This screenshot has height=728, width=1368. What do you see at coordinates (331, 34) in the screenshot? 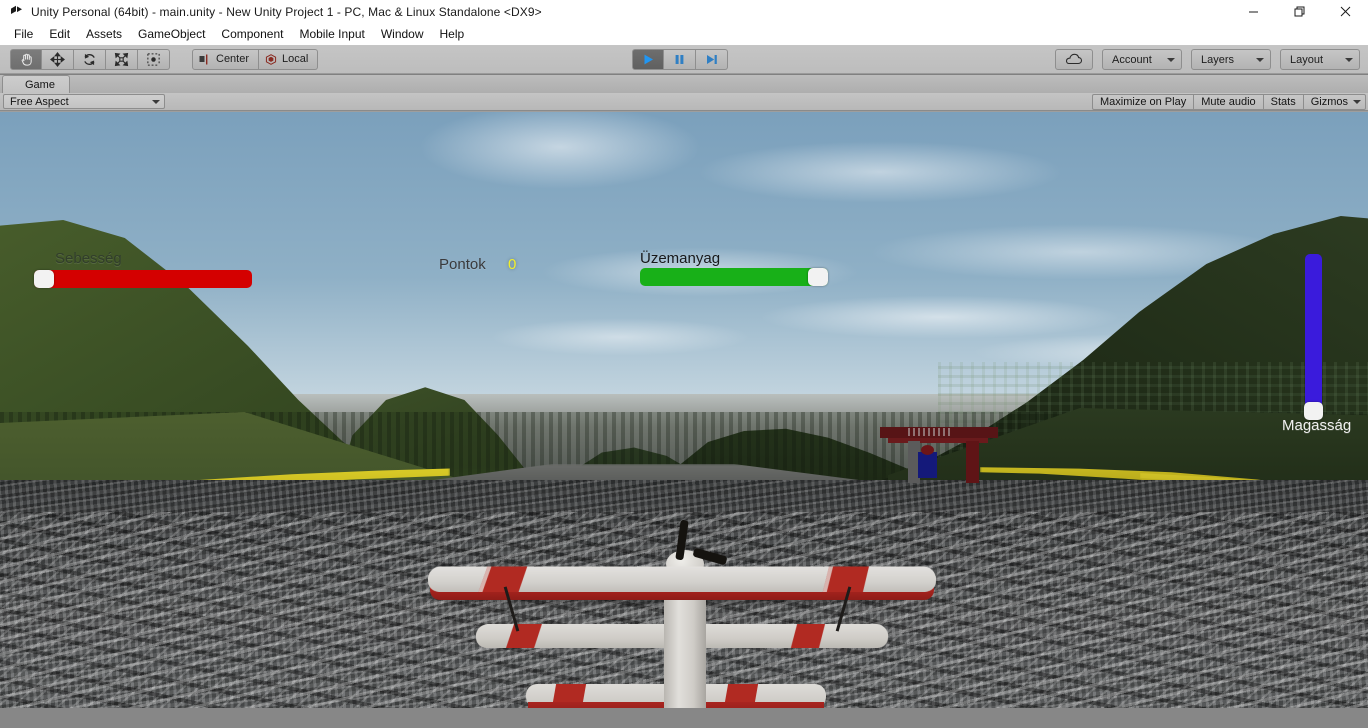
I see `menu-item-mobile-input: Mobile Input` at bounding box center [331, 34].